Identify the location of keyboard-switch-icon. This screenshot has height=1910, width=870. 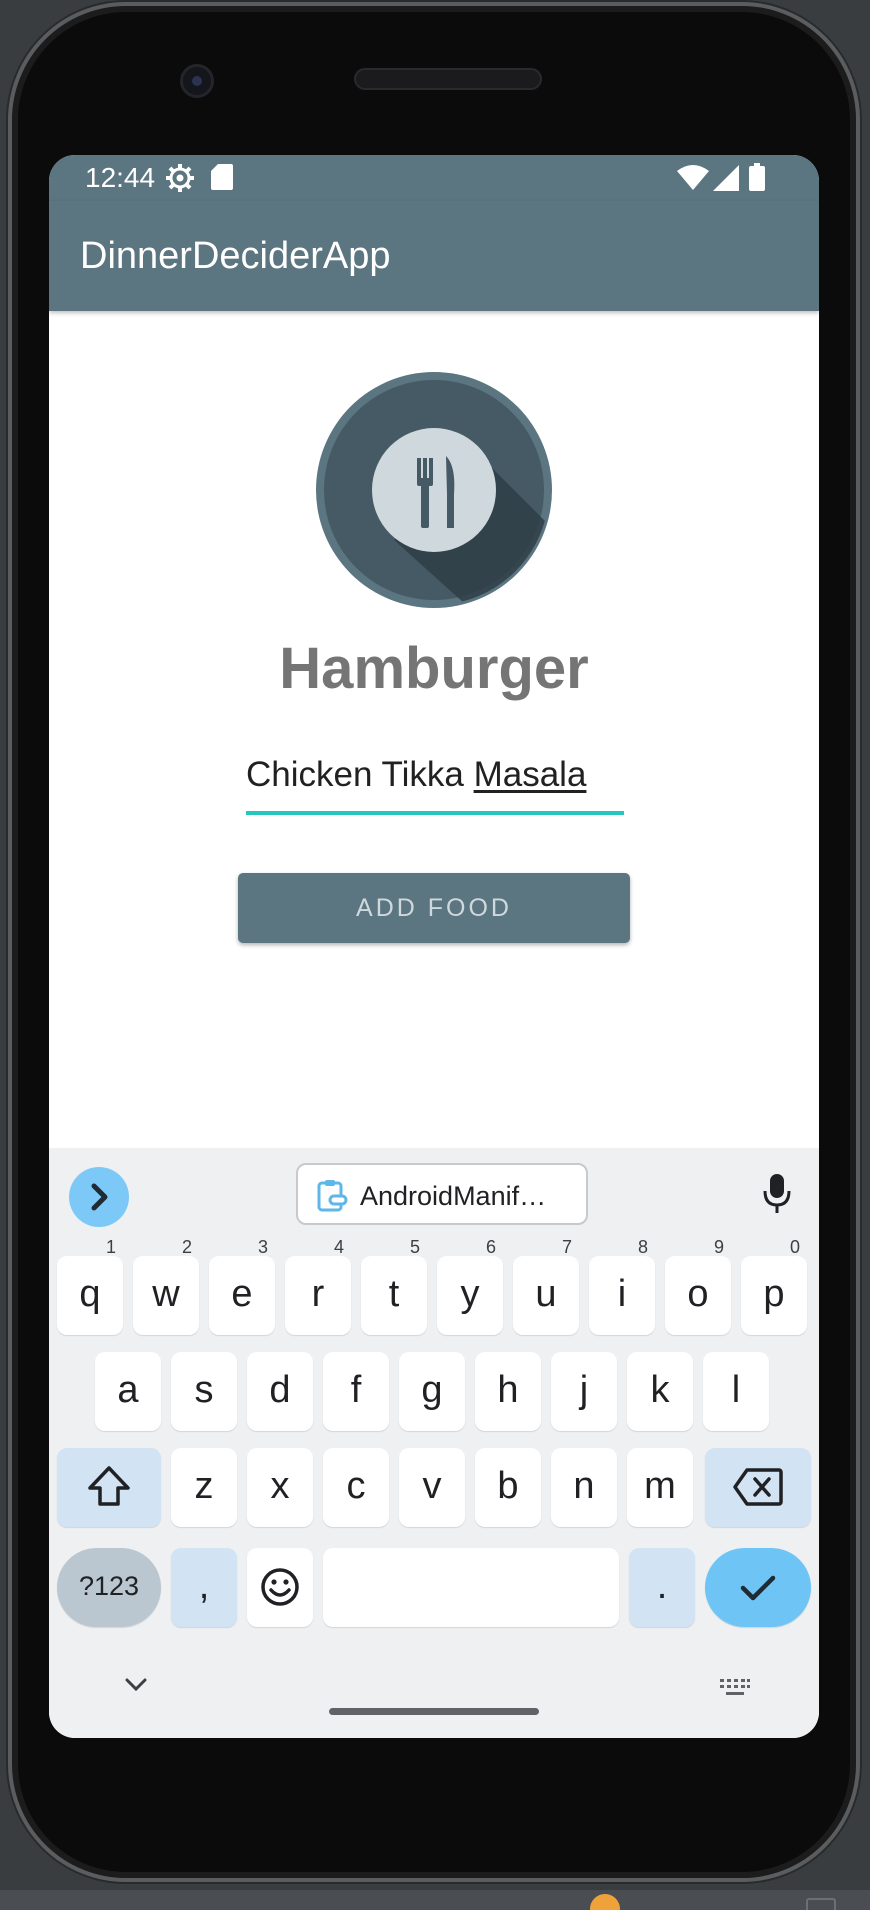
(735, 1688).